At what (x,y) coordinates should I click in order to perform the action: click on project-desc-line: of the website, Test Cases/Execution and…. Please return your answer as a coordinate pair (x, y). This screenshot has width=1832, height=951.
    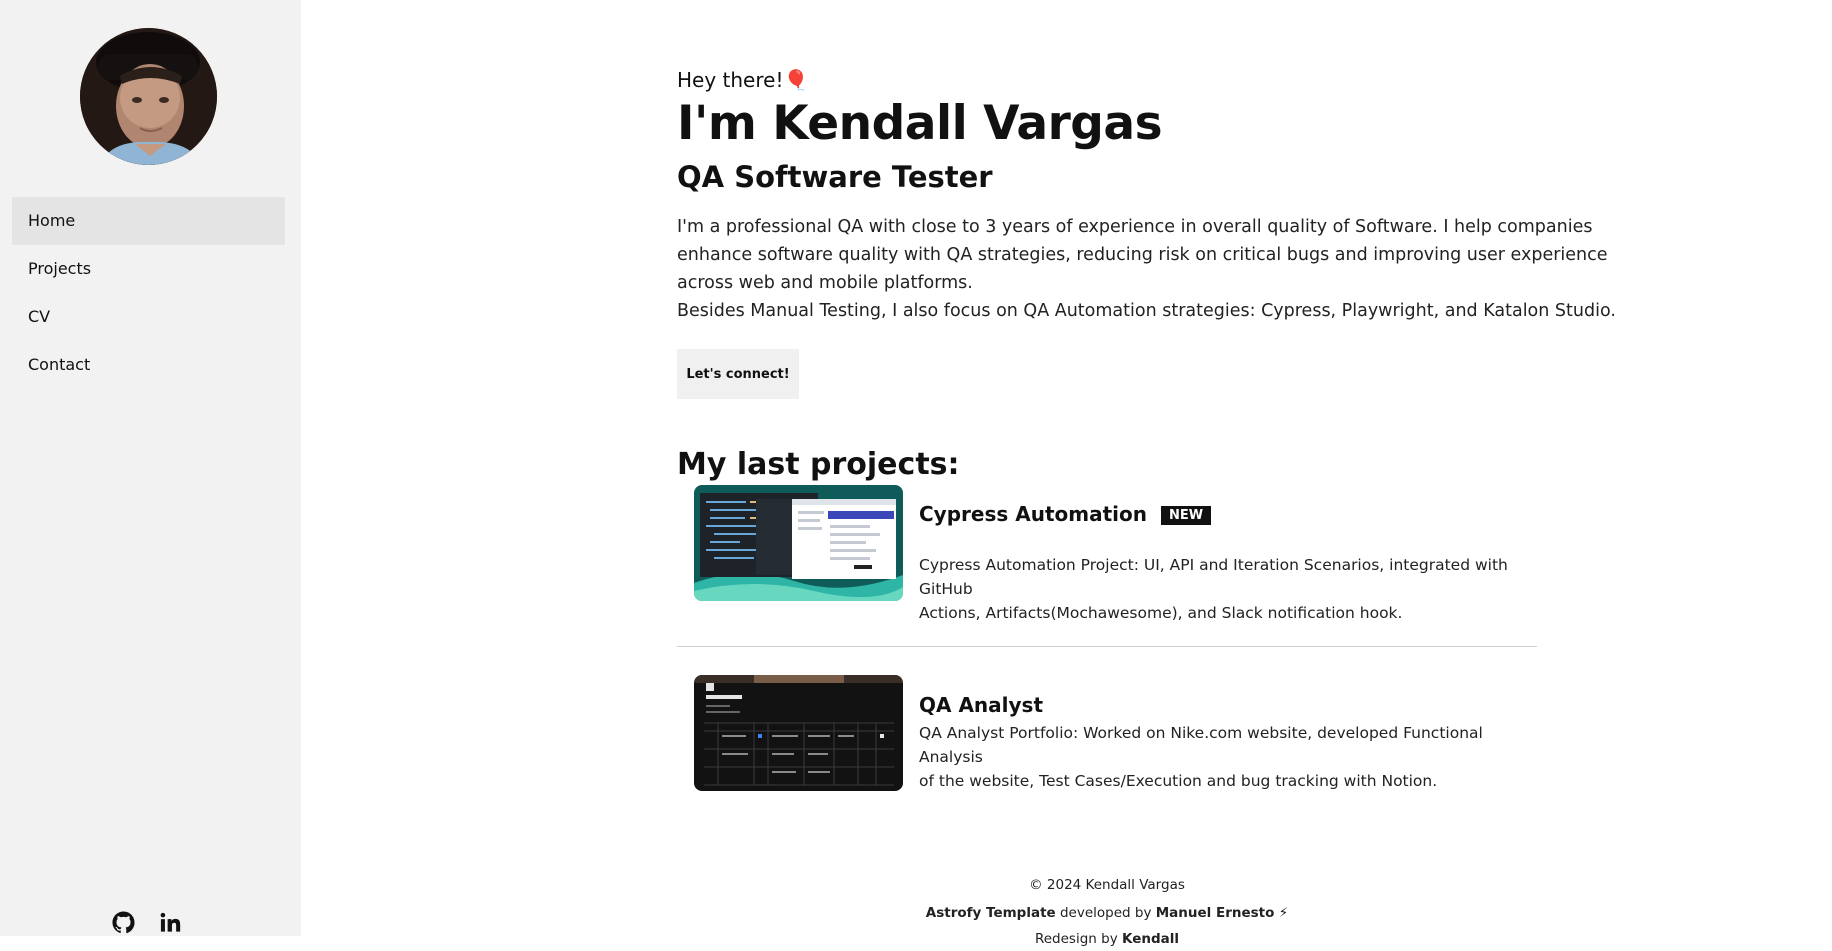
    Looking at the image, I should click on (1178, 781).